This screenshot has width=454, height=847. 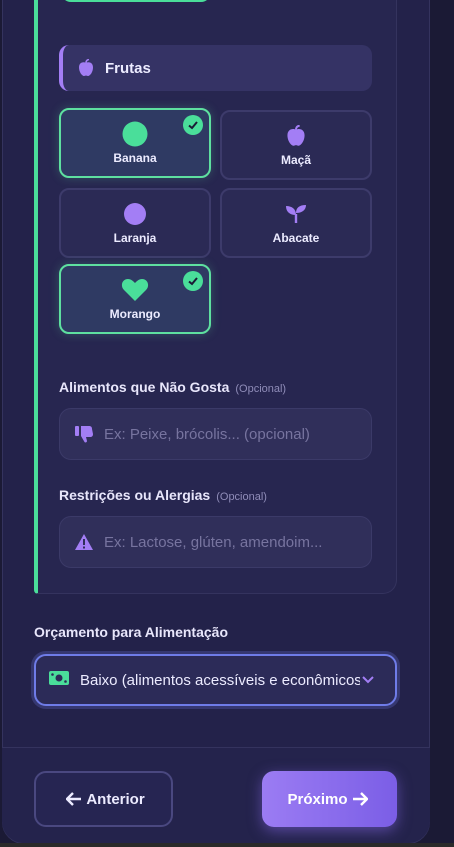 I want to click on money-icon, so click(x=59, y=680).